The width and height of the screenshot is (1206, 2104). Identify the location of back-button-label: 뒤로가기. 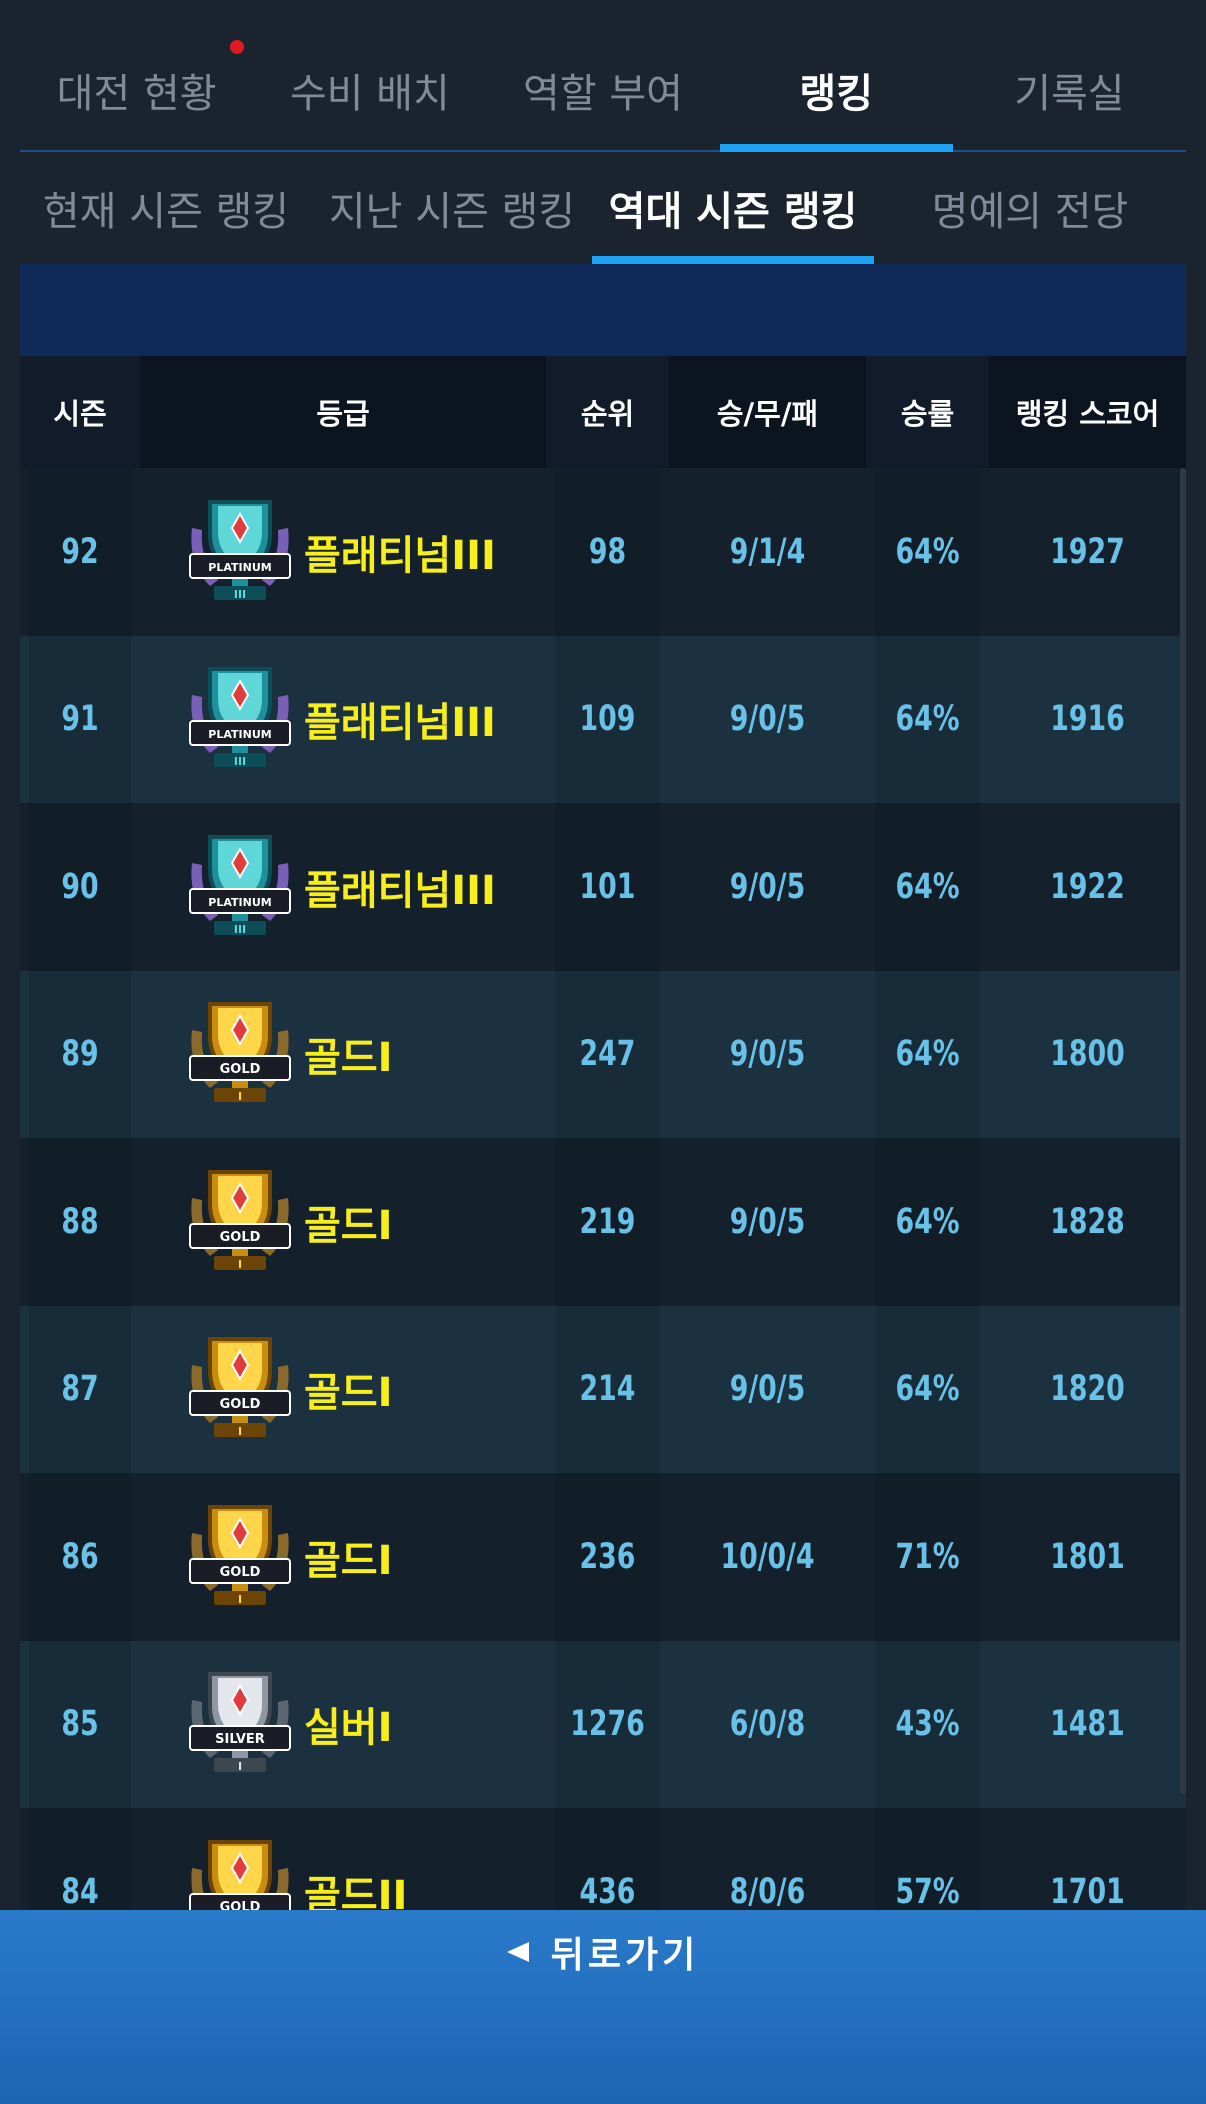
(625, 1955).